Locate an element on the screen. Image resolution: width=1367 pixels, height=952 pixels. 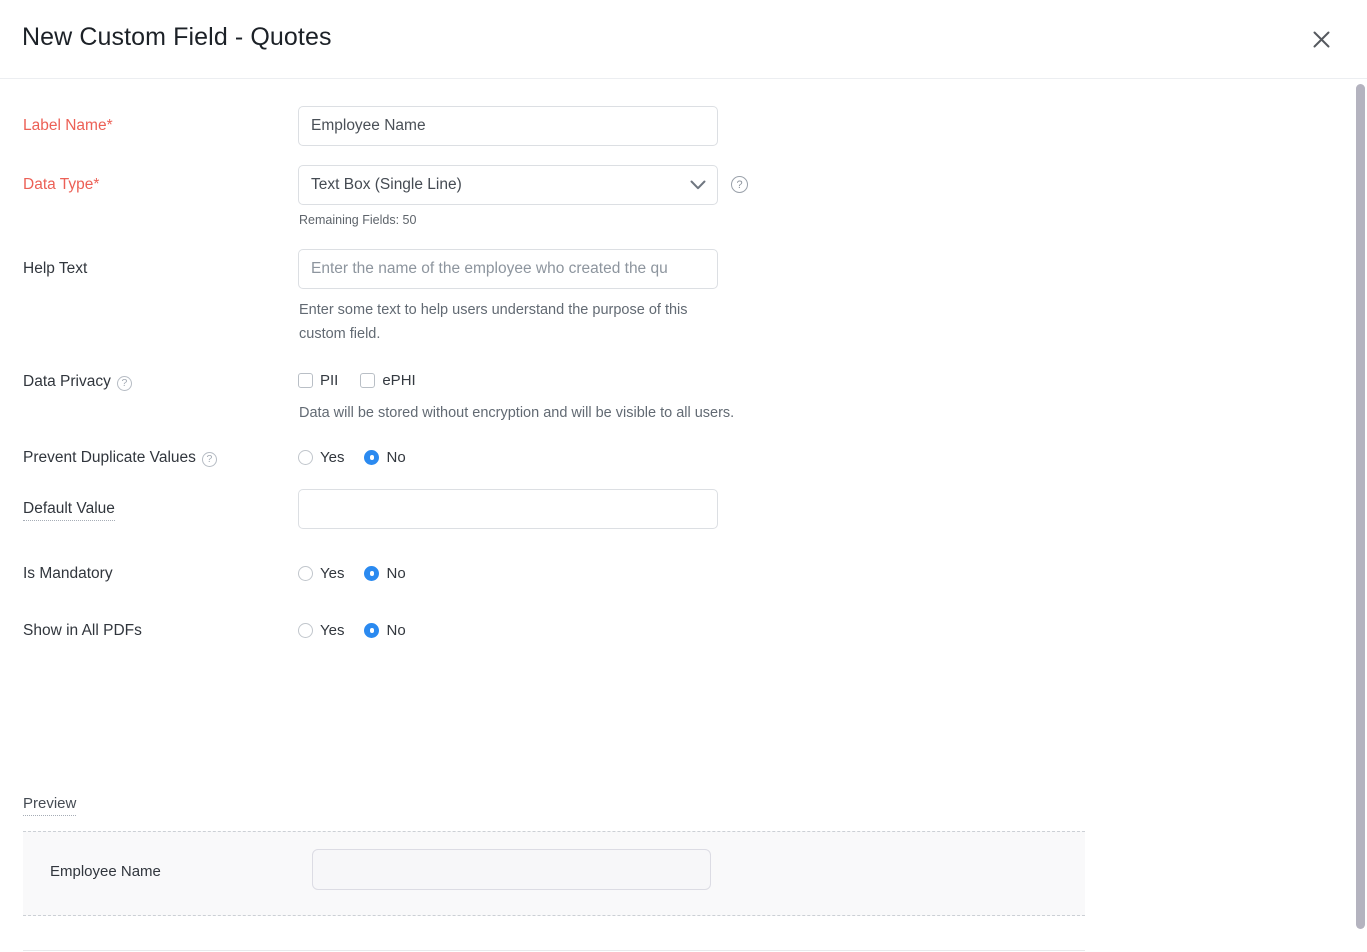
checkbox-ephi-label: ePHI is located at coordinates (399, 380).